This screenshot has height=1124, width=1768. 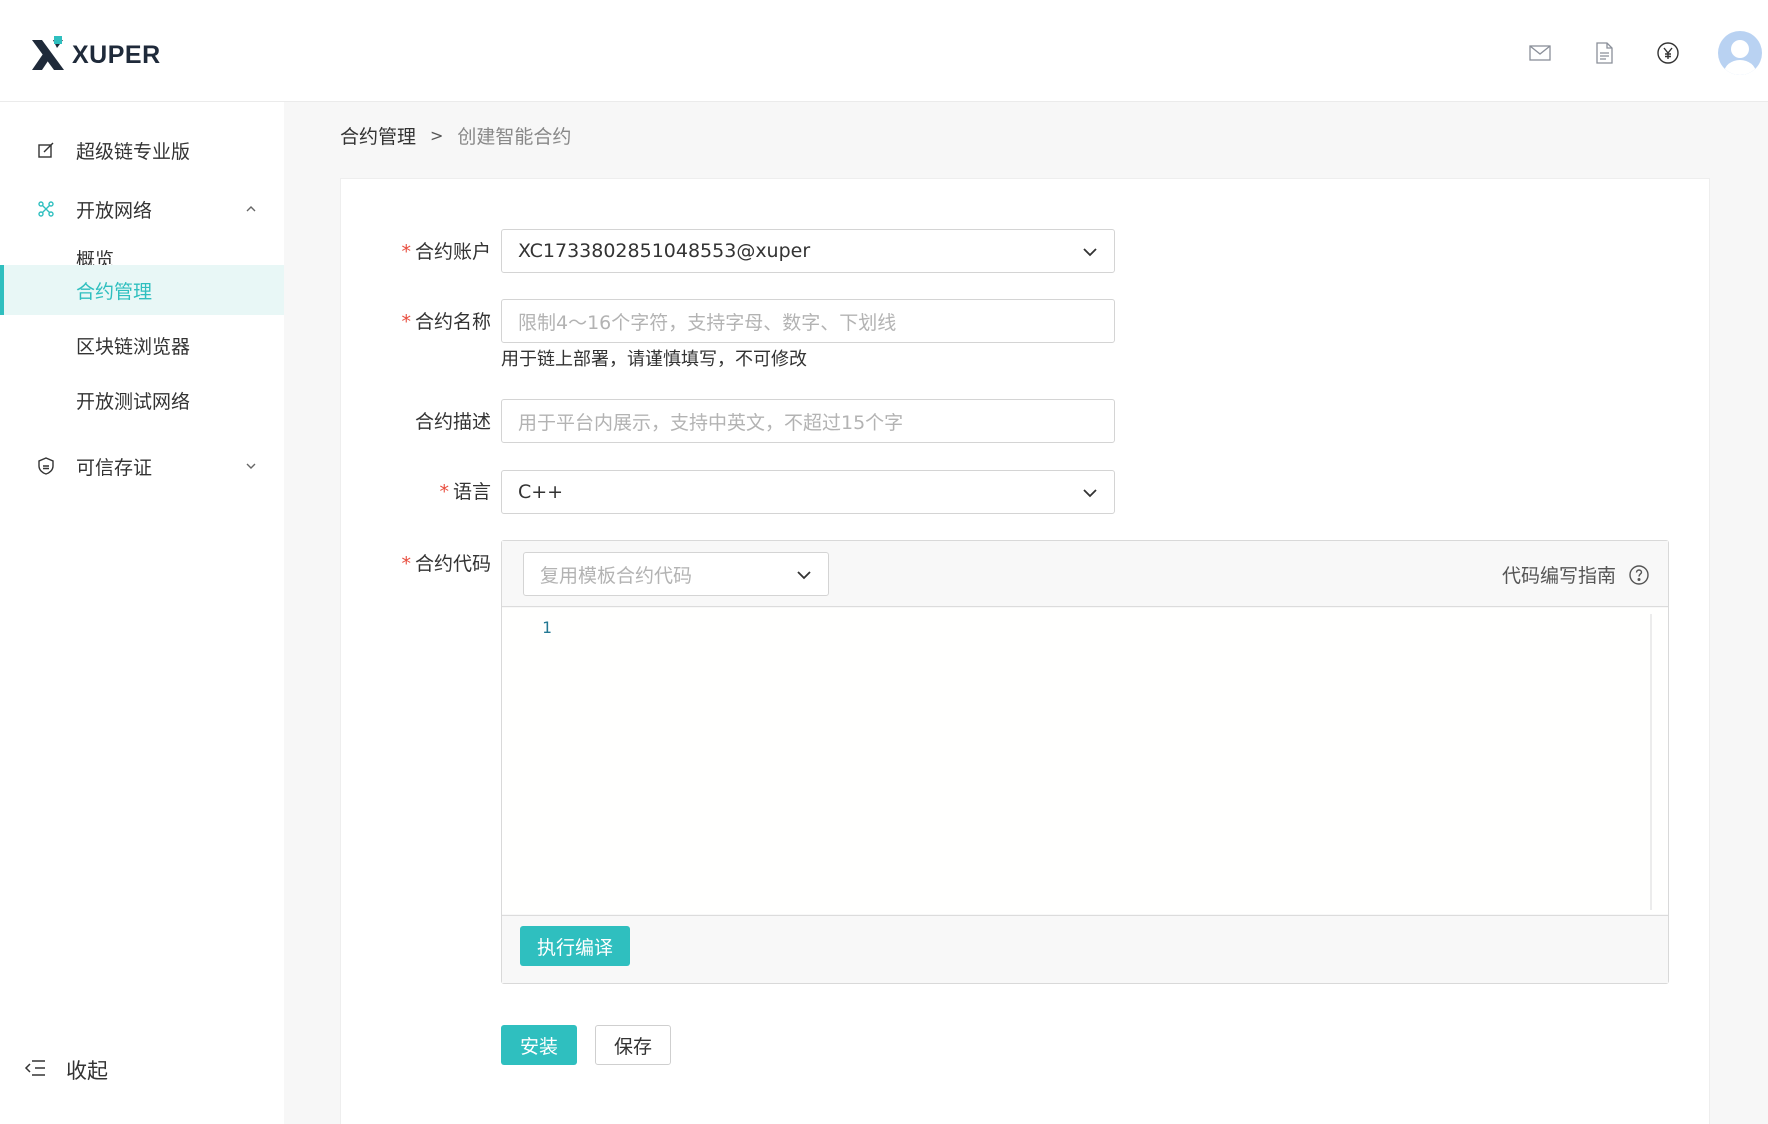 I want to click on sidebar-item-label: 可信存证, so click(x=114, y=467).